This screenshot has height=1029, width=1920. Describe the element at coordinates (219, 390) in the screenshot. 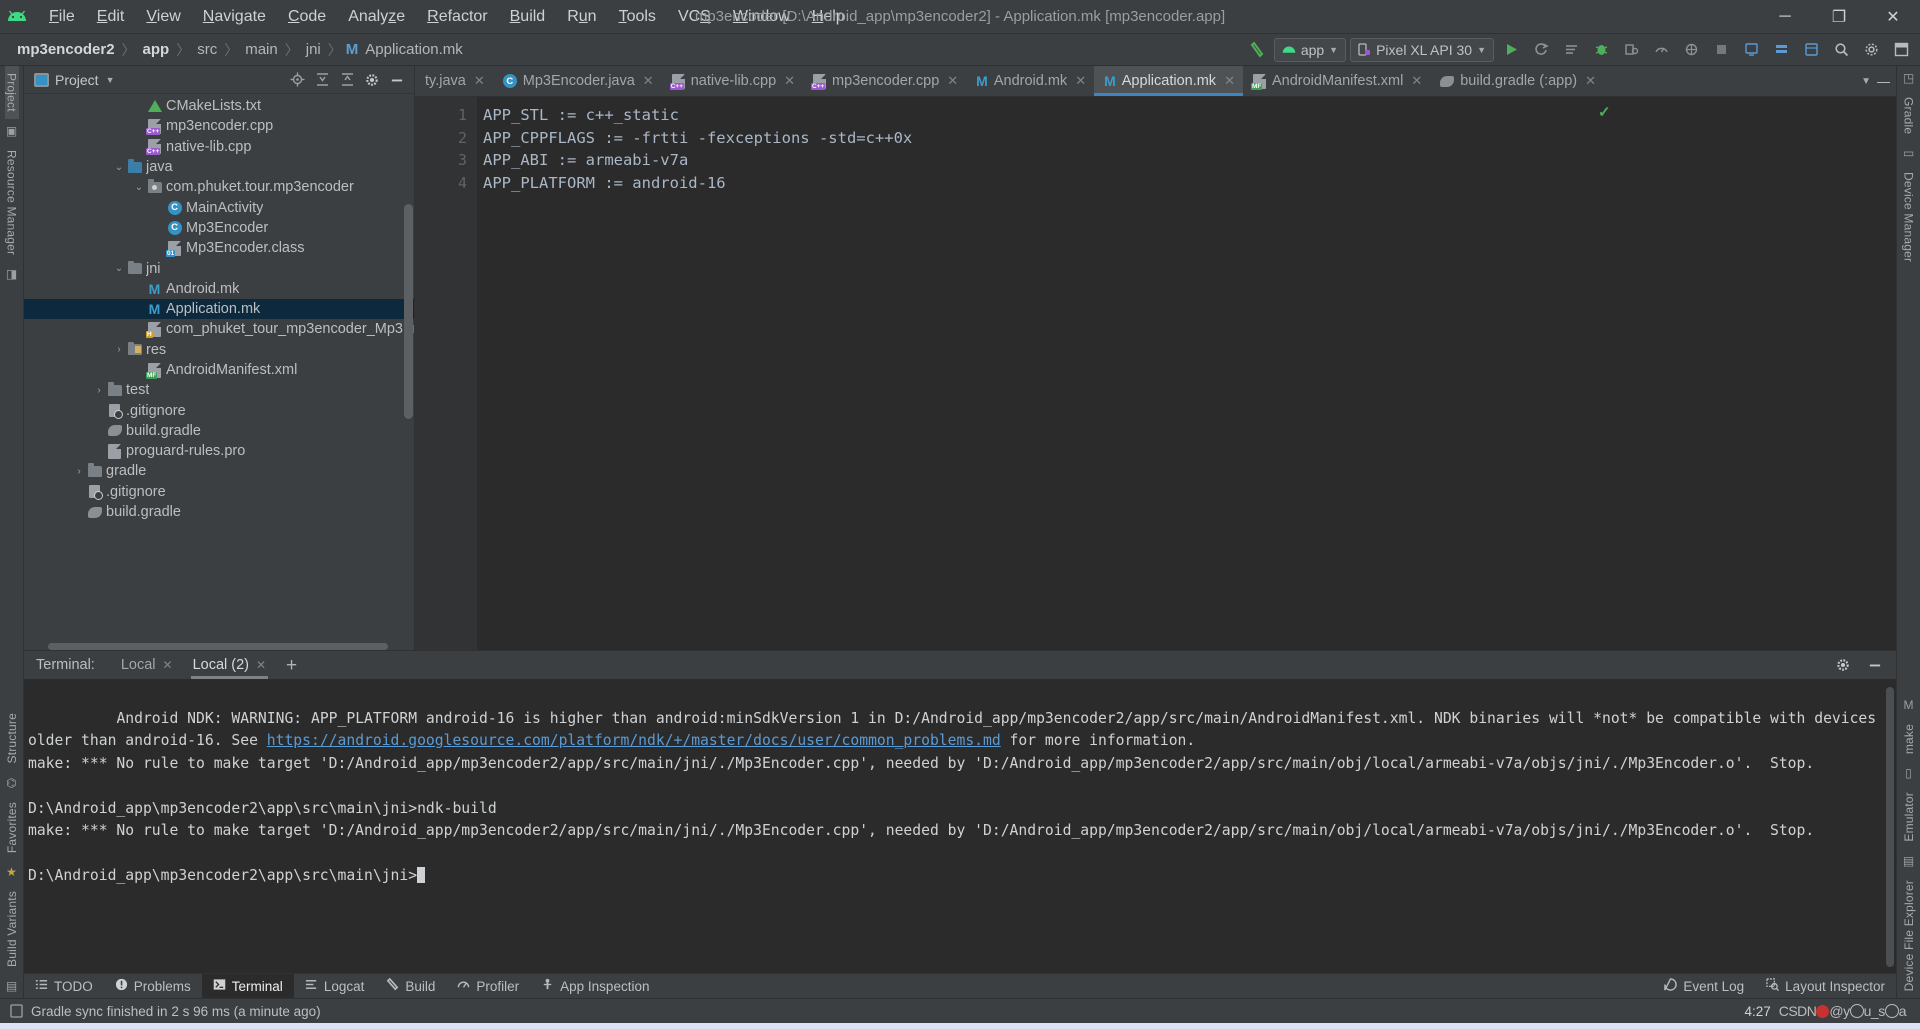

I see `tree-node: › test` at that location.